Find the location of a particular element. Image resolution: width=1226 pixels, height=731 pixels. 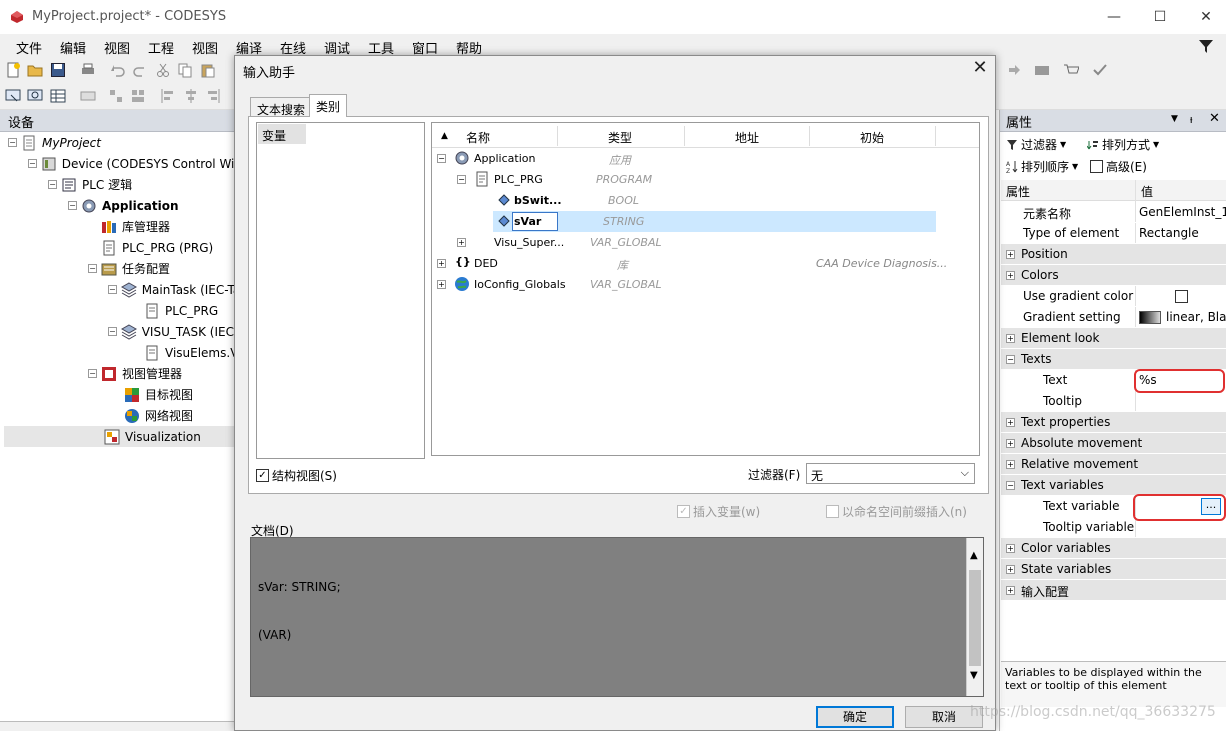

category-item-variables: 变量 is located at coordinates (282, 134).